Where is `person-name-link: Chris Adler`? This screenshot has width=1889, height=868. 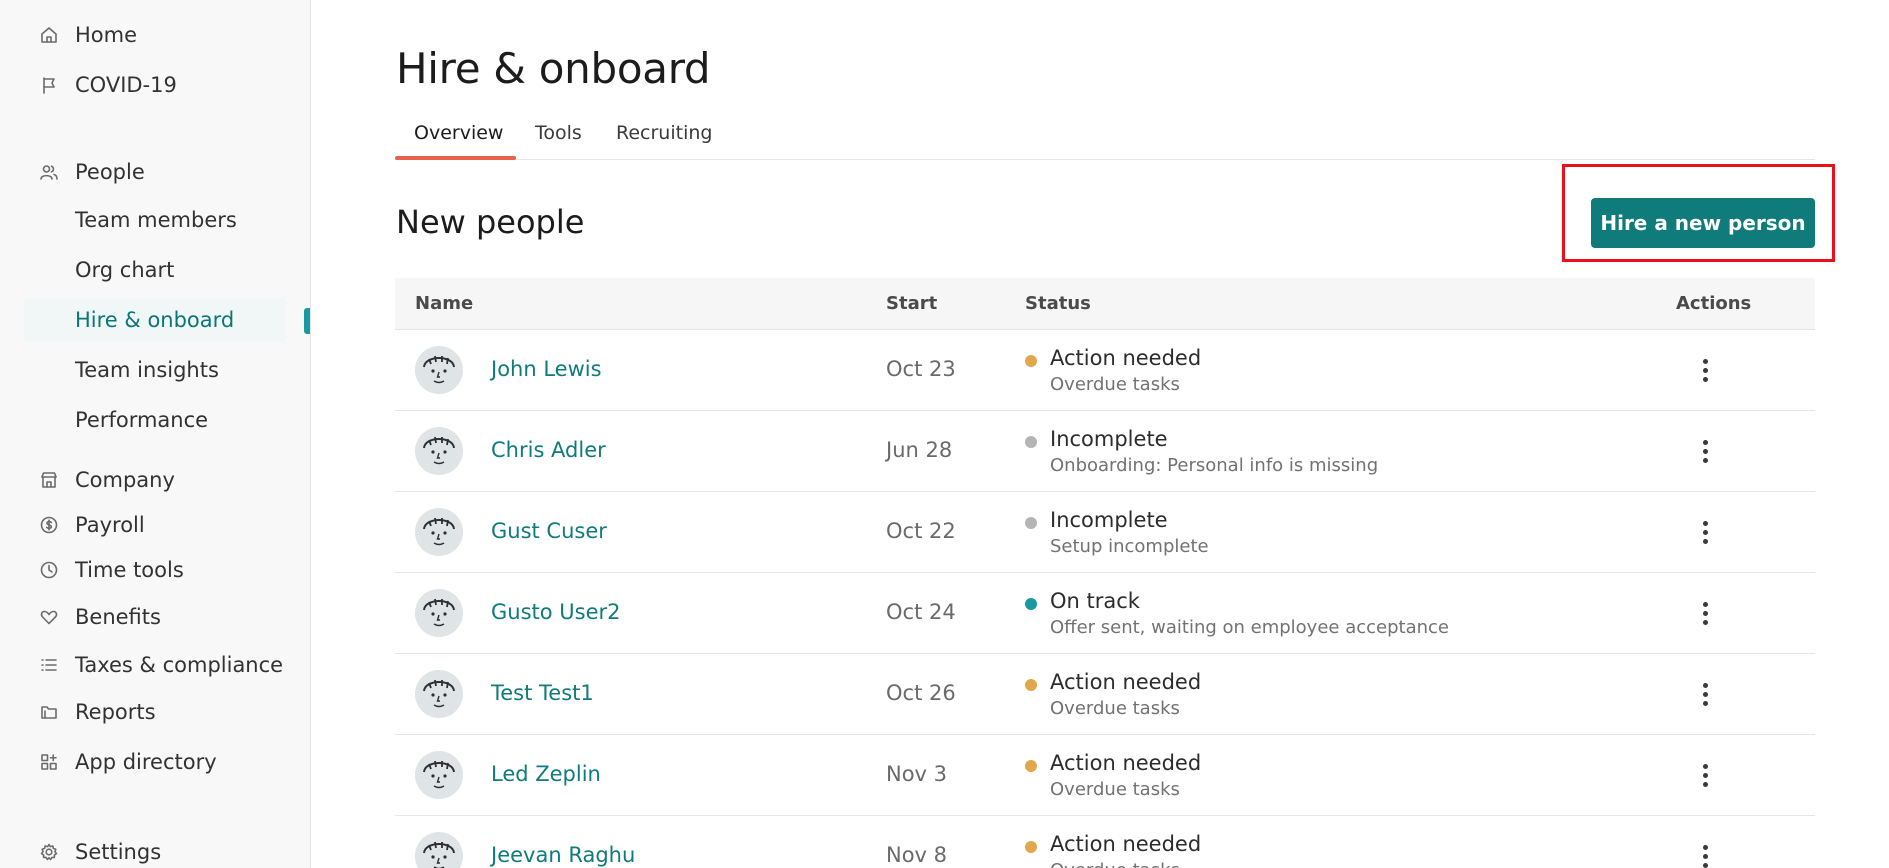 person-name-link: Chris Adler is located at coordinates (548, 450).